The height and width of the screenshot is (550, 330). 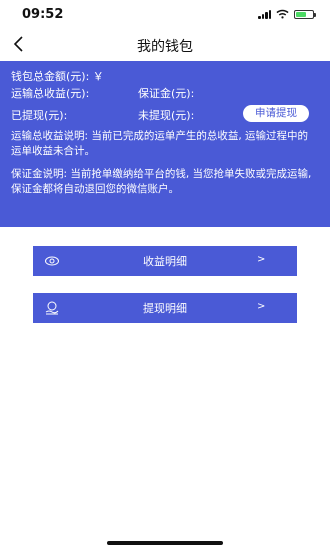 I want to click on withdraw-button: 申请提现, so click(x=276, y=113).